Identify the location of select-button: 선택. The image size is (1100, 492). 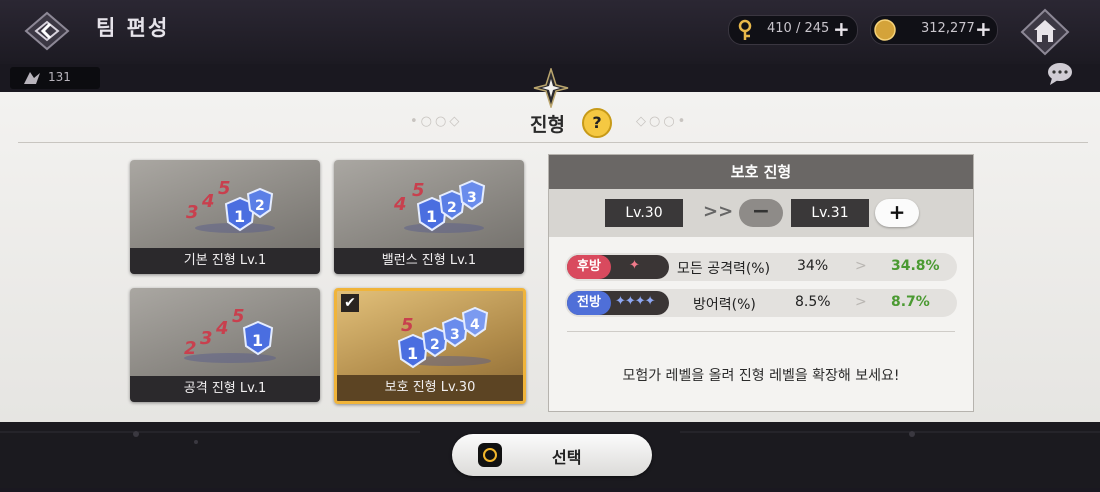
(552, 455).